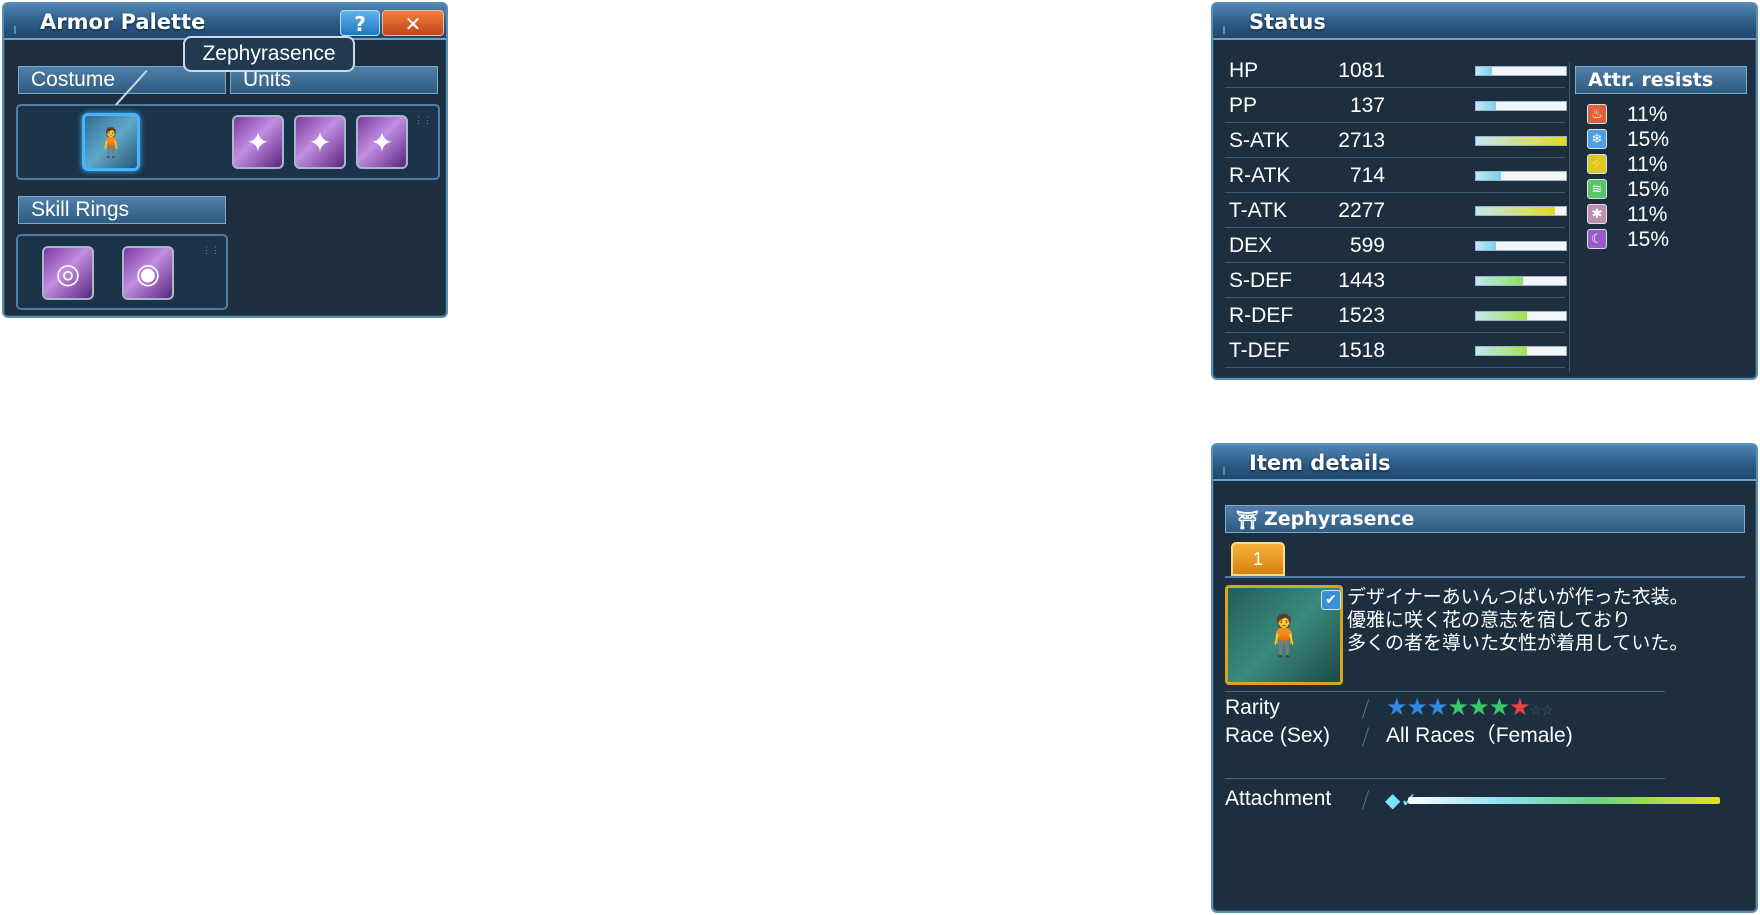 The image size is (1760, 915). I want to click on fire-resist-icon: ♨, so click(1597, 114).